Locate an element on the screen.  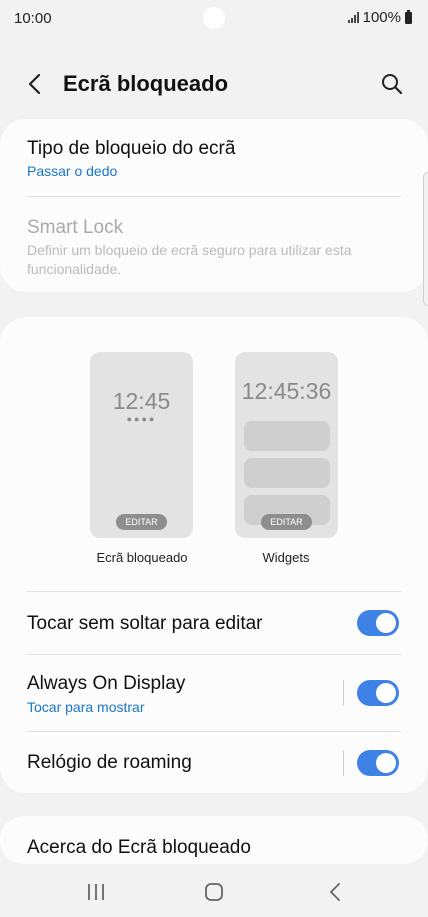
about-row: Acerca do Ecrã bloqueado is located at coordinates (214, 840).